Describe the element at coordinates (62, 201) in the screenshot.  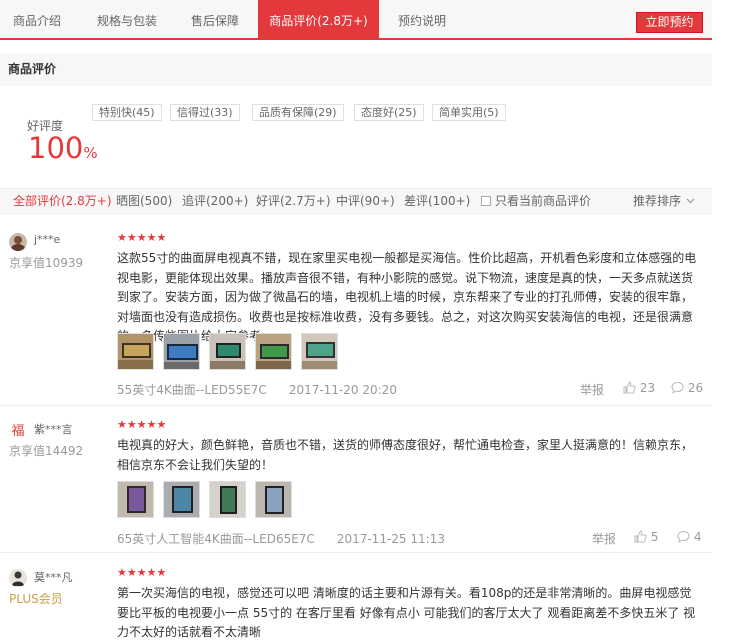
I see `filter-all: 全部评价(2.8万+)` at that location.